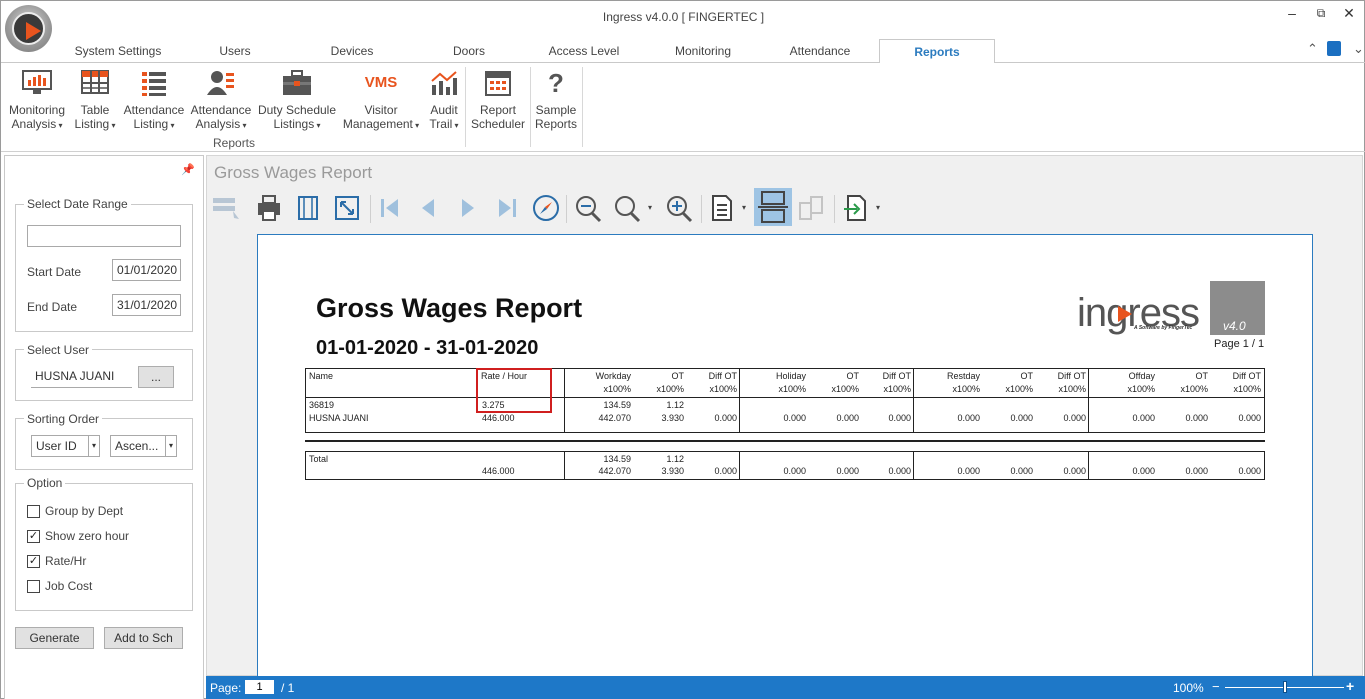  I want to click on ribbon-attendance-analysis-button: Attendance Analysis ▾, so click(221, 101).